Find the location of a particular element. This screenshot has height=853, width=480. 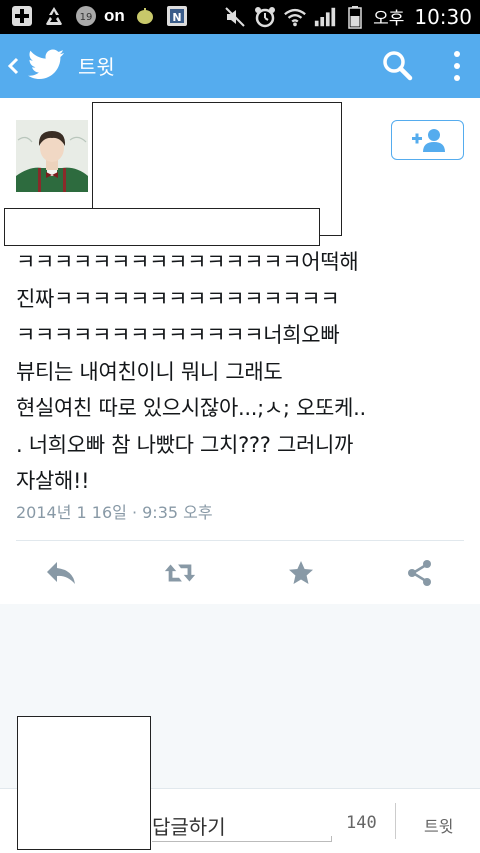

tweet-line: 진짜ㅋㅋㅋㅋㅋㅋㅋㅋㅋㅋㅋㅋㅋㅋㅋ is located at coordinates (178, 298).